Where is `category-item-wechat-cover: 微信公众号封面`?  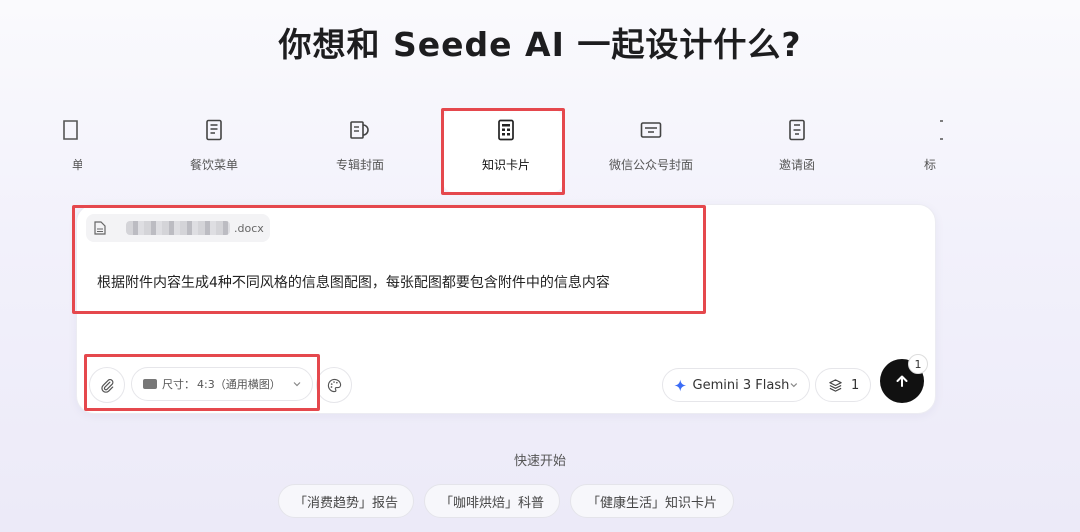 category-item-wechat-cover: 微信公众号封面 is located at coordinates (651, 158).